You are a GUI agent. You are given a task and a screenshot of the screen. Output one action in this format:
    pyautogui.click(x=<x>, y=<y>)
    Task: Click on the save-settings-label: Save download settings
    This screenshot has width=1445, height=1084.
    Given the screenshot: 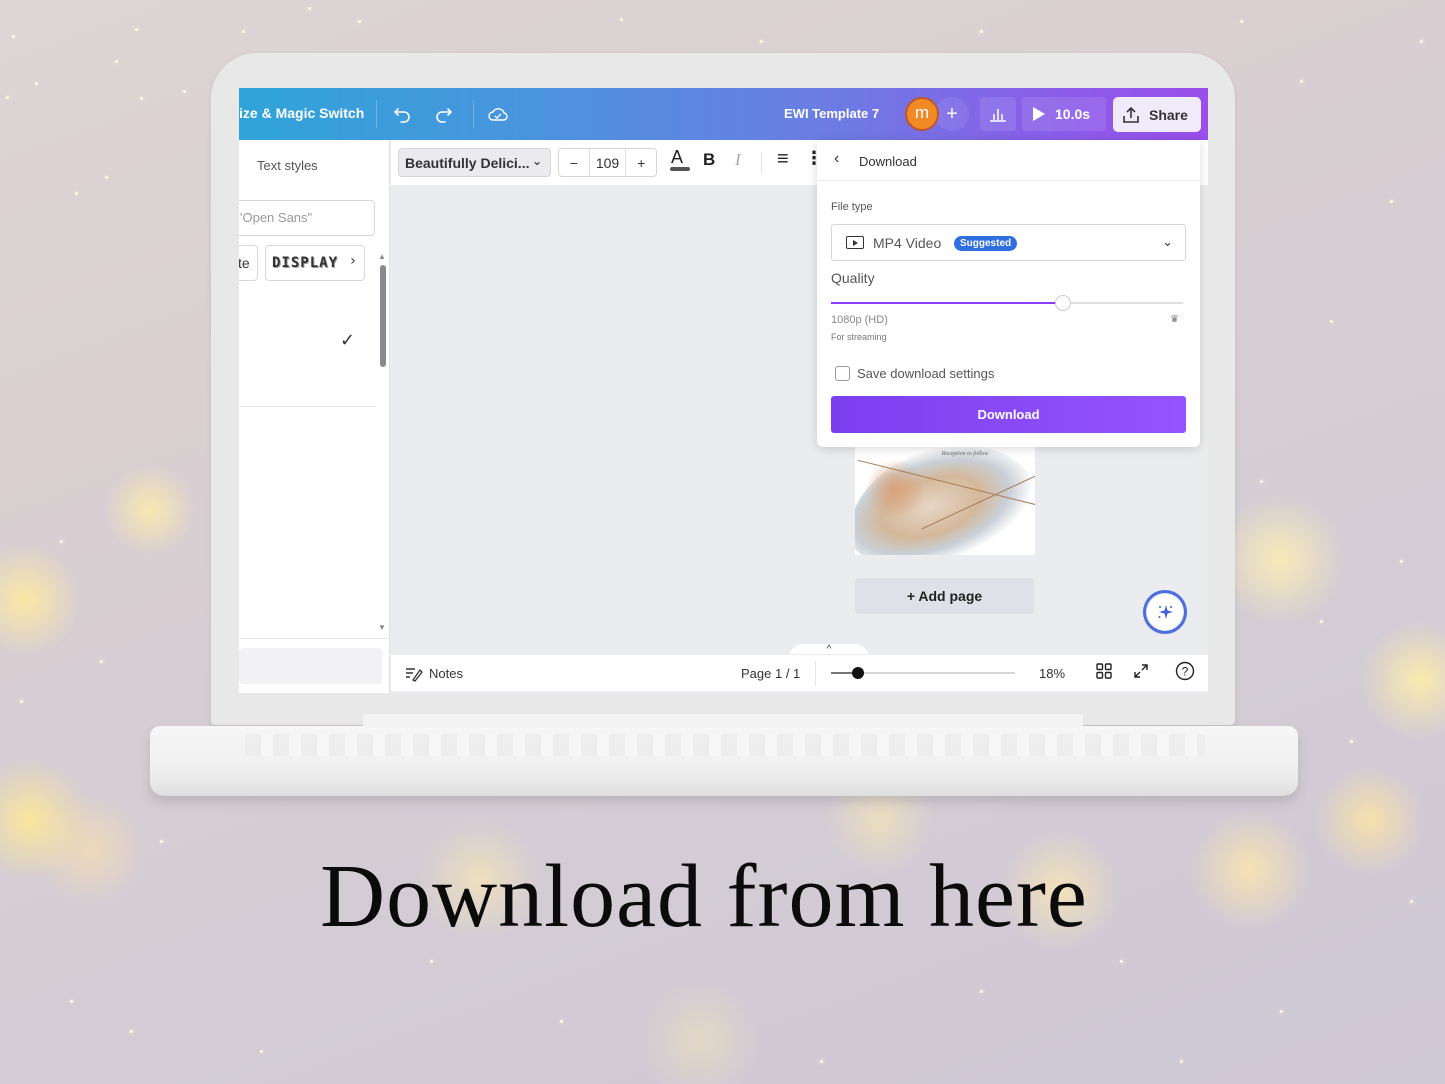 What is the action you would take?
    pyautogui.click(x=925, y=373)
    